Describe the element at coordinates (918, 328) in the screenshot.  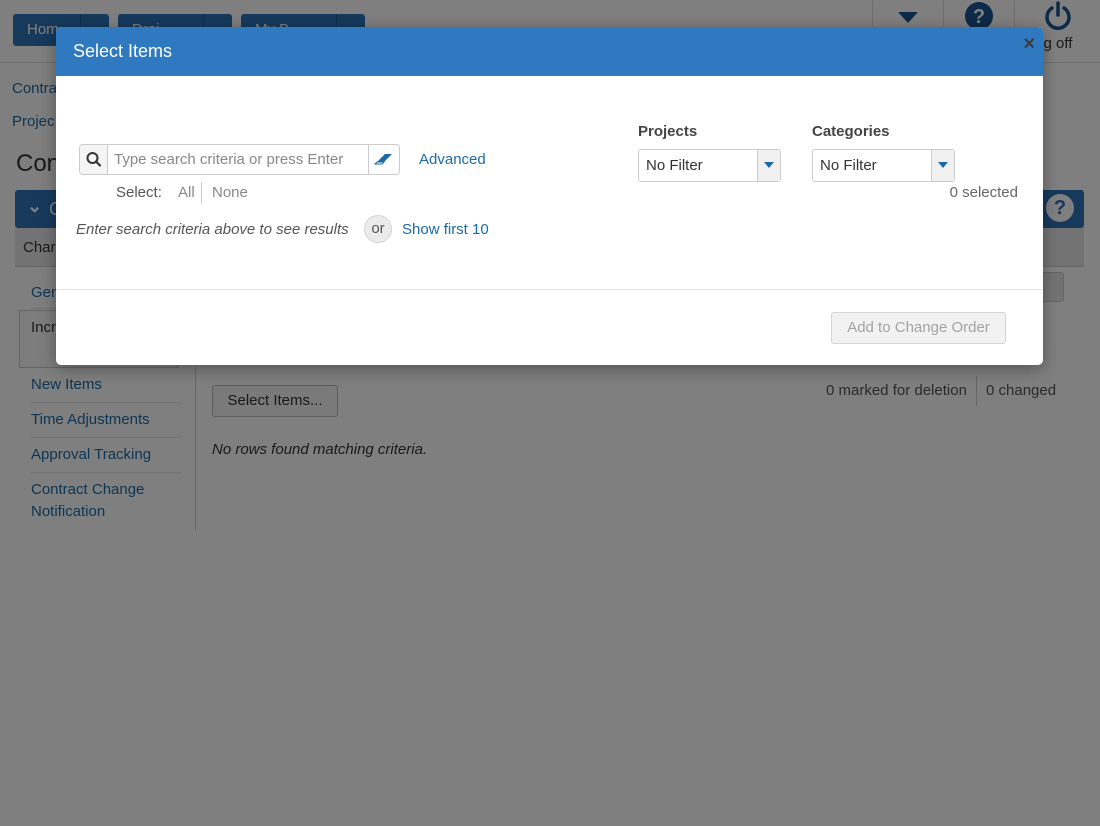
I see `add-to-change-order-button: Add to Change Order` at that location.